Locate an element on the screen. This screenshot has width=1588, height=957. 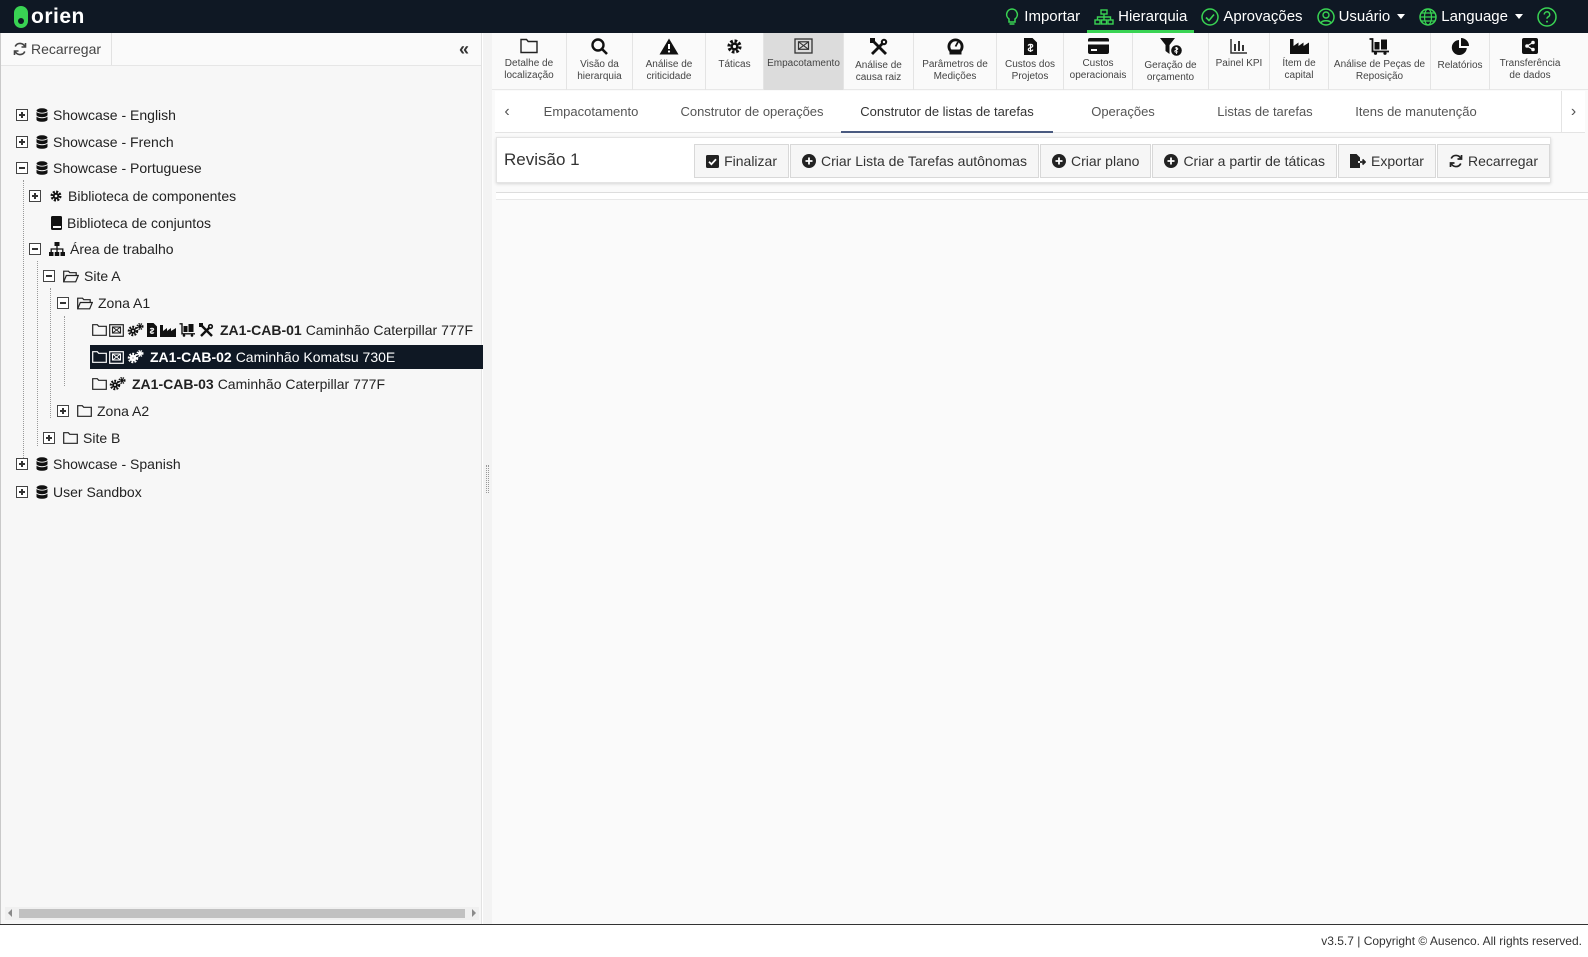
module-location-detail: Detalhe de localização is located at coordinates (529, 61).